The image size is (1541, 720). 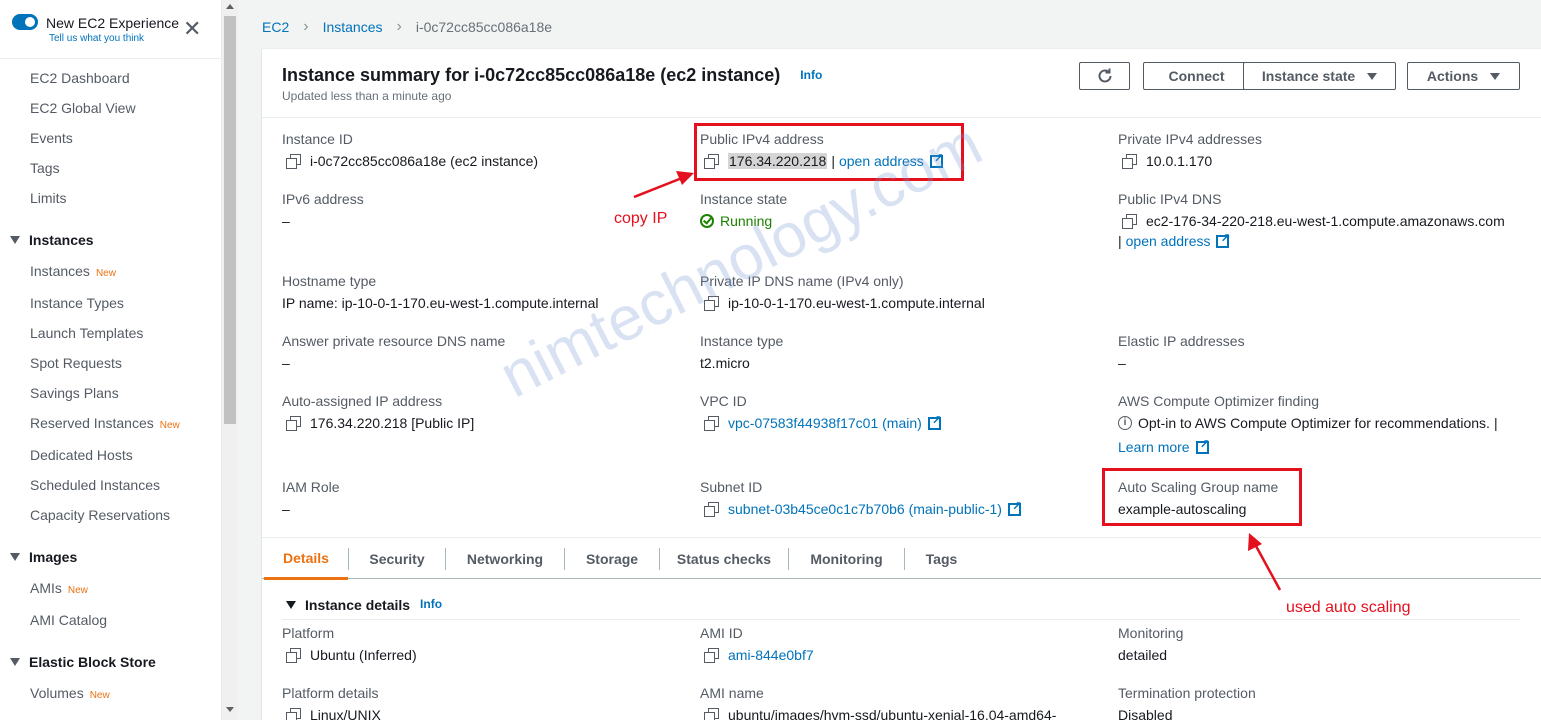 I want to click on arrow-auto-scaling, so click(x=1265, y=562).